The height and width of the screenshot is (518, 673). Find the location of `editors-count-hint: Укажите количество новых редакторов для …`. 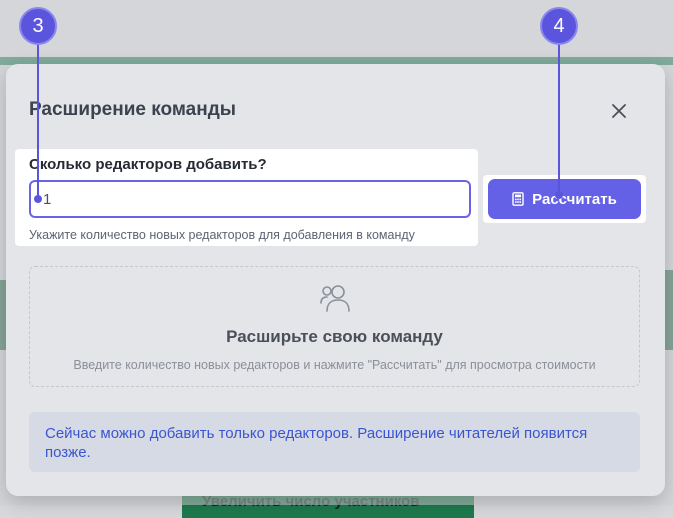

editors-count-hint: Укажите количество новых редакторов для … is located at coordinates (222, 235).